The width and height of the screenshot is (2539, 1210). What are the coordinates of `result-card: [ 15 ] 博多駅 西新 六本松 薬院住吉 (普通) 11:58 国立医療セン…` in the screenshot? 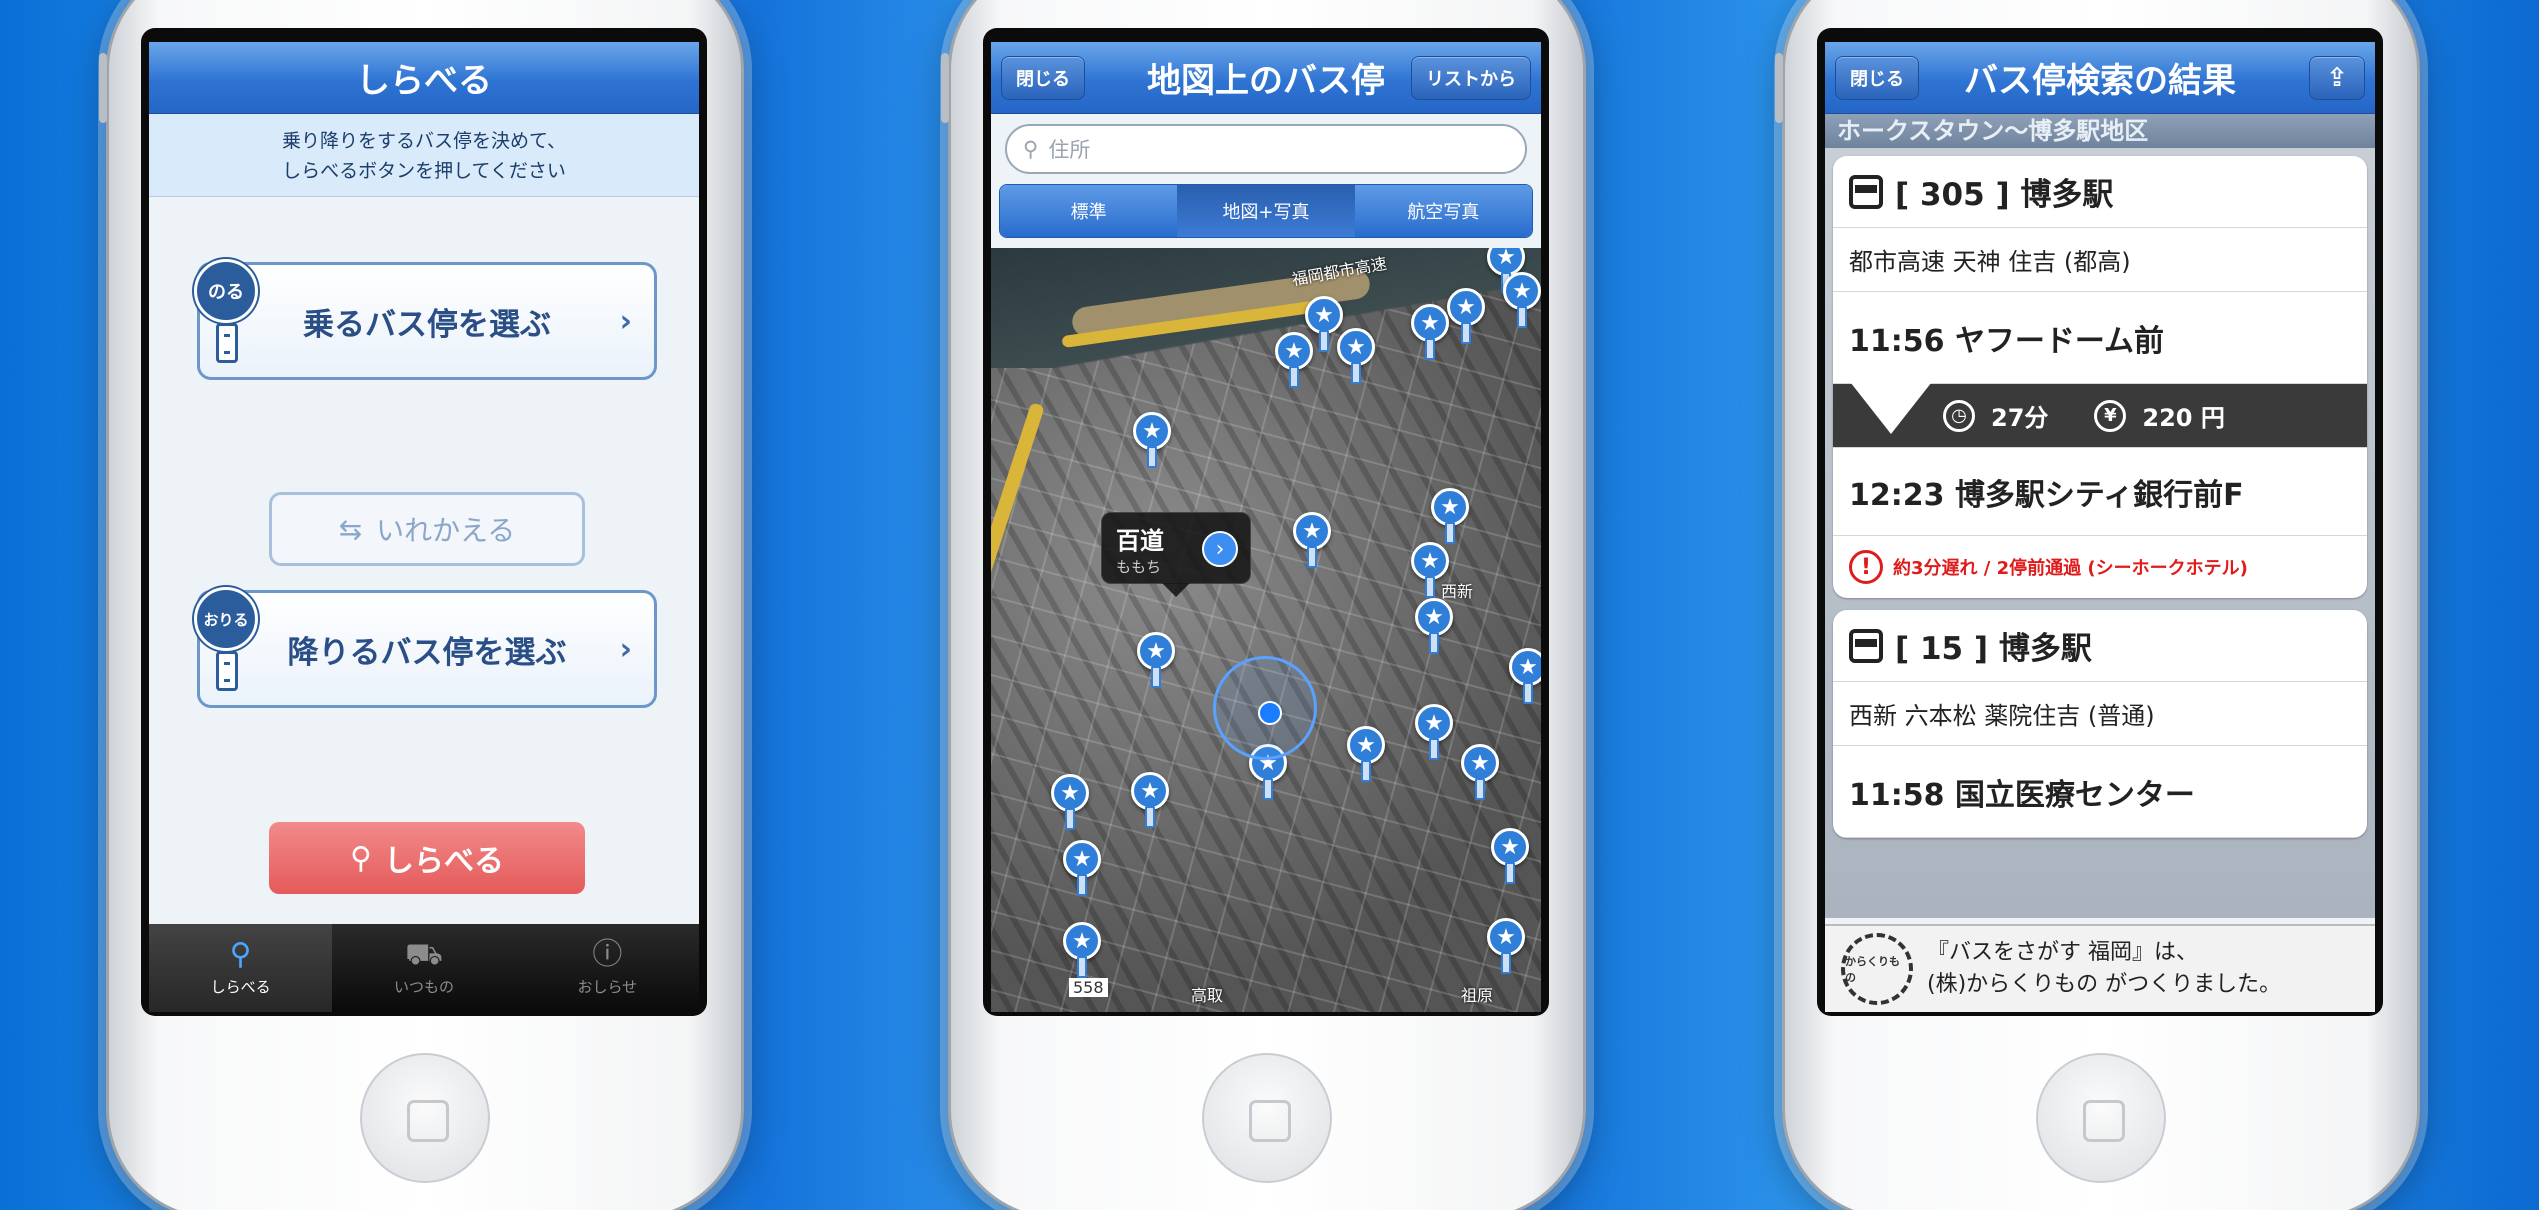 It's located at (2100, 724).